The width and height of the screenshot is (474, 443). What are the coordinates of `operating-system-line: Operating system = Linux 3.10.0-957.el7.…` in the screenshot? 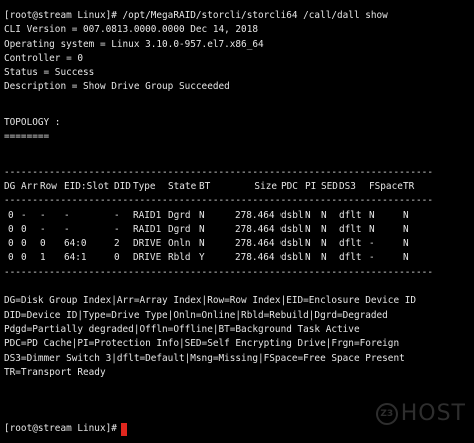 It's located at (134, 44).